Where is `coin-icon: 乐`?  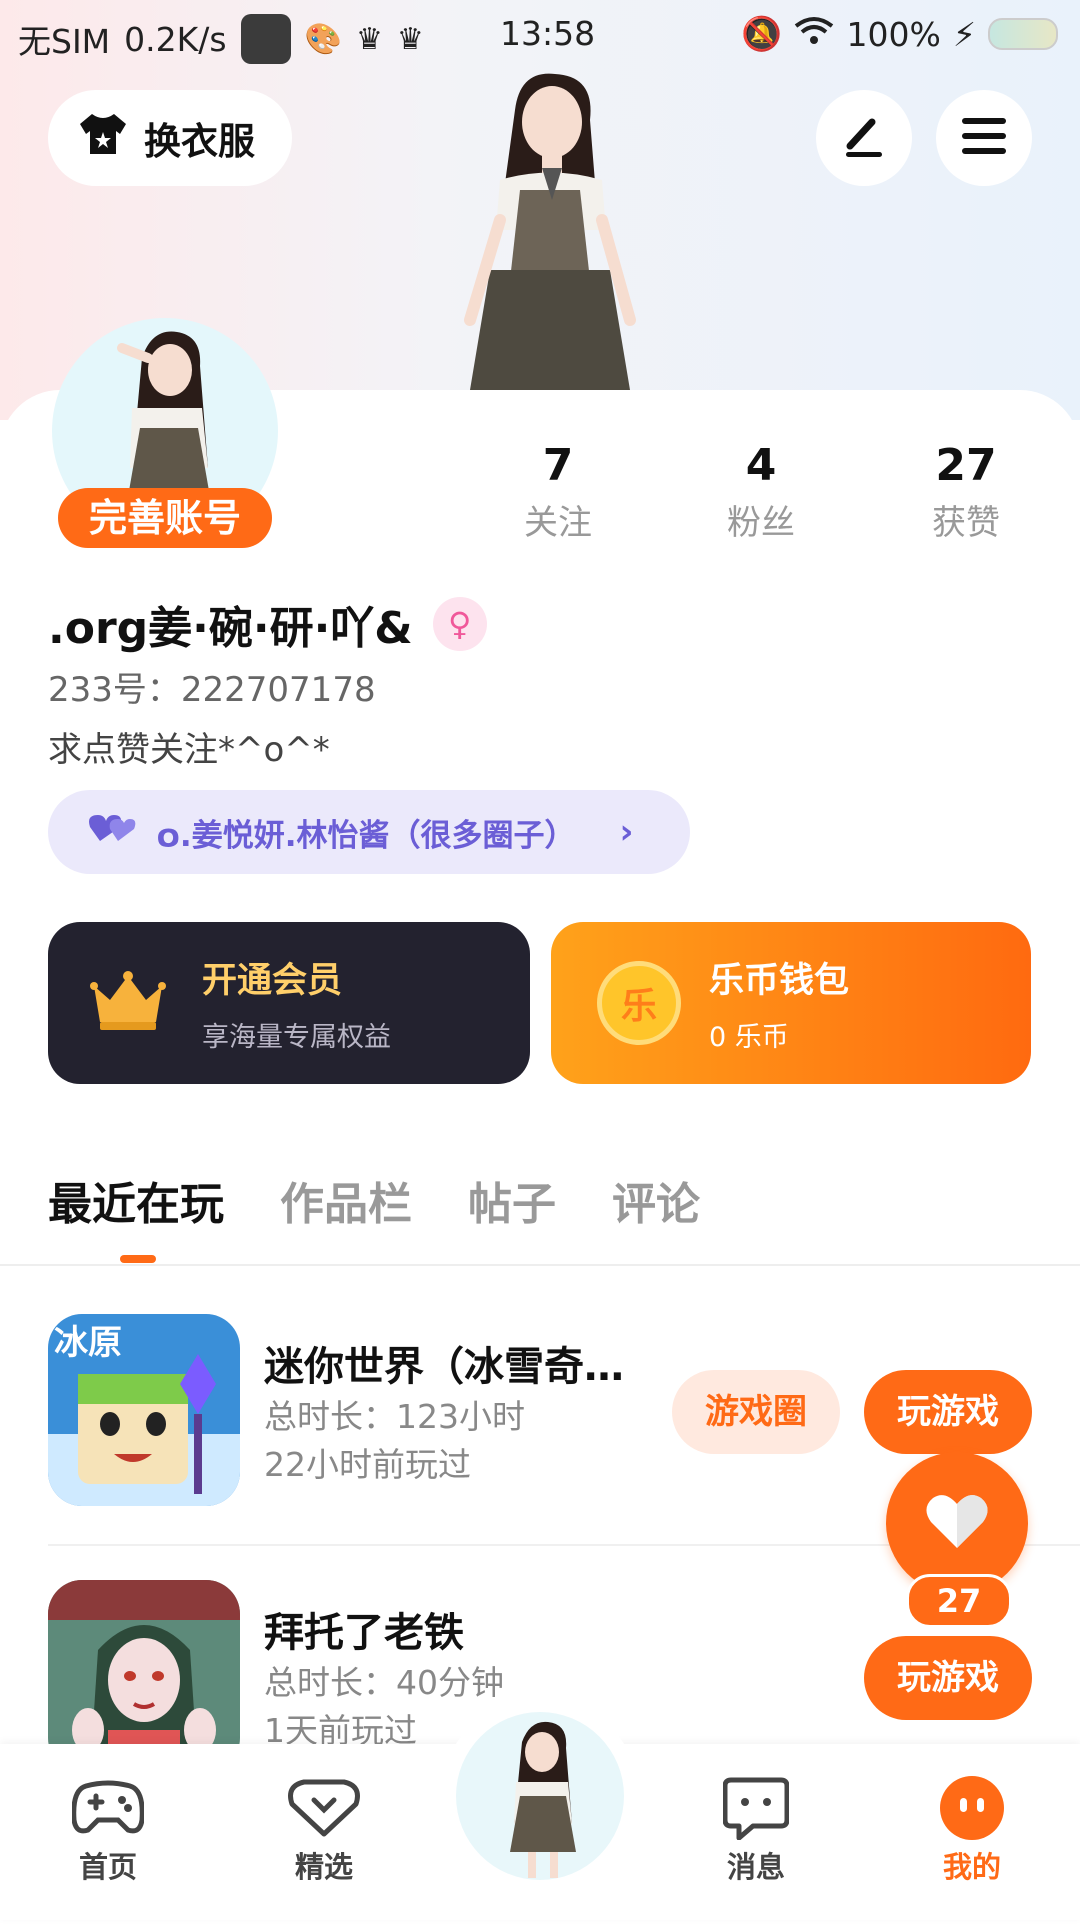
coin-icon: 乐 is located at coordinates (639, 1003).